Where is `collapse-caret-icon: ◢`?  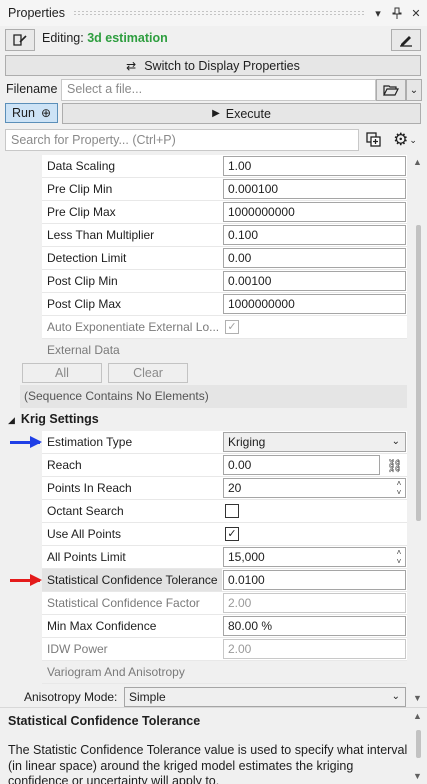
collapse-caret-icon: ◢ is located at coordinates (11, 420).